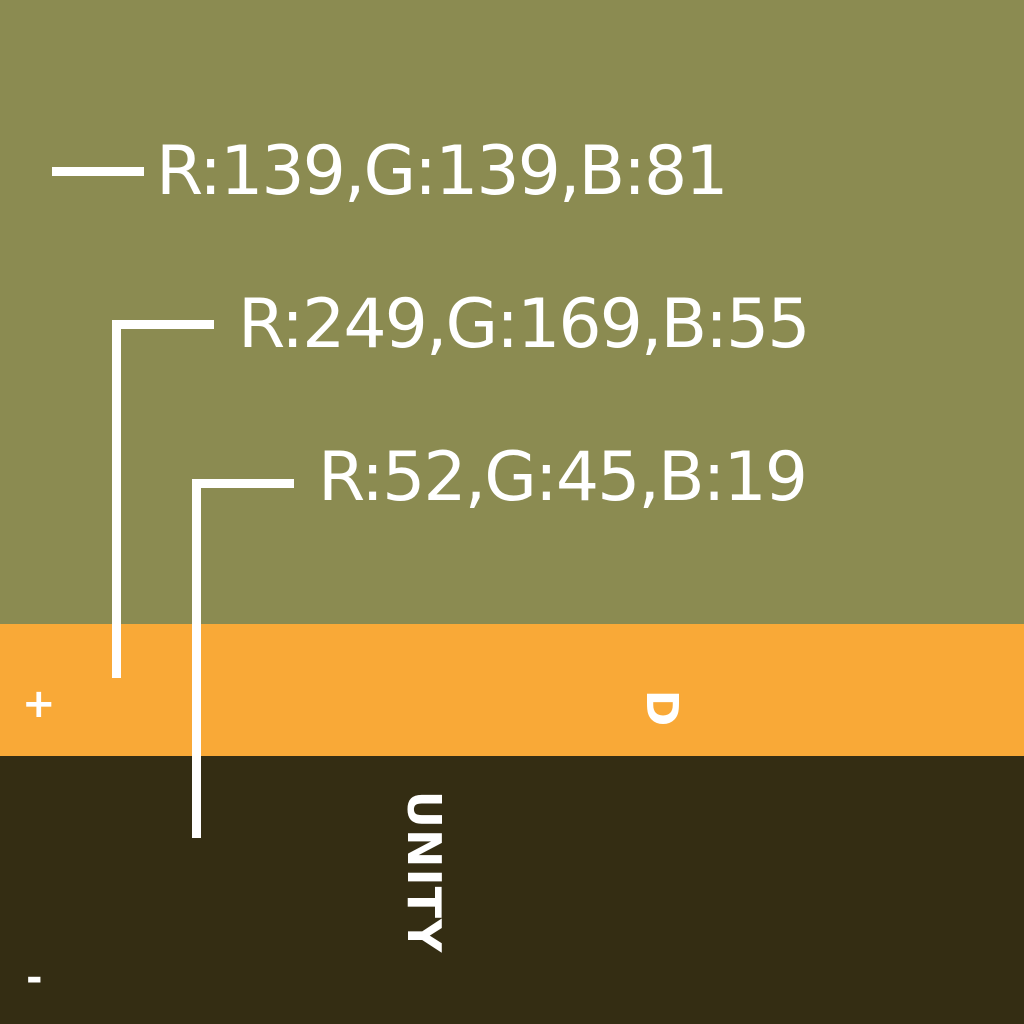  Describe the element at coordinates (196, 658) in the screenshot. I see `leader-line-bottom-vertical` at that location.